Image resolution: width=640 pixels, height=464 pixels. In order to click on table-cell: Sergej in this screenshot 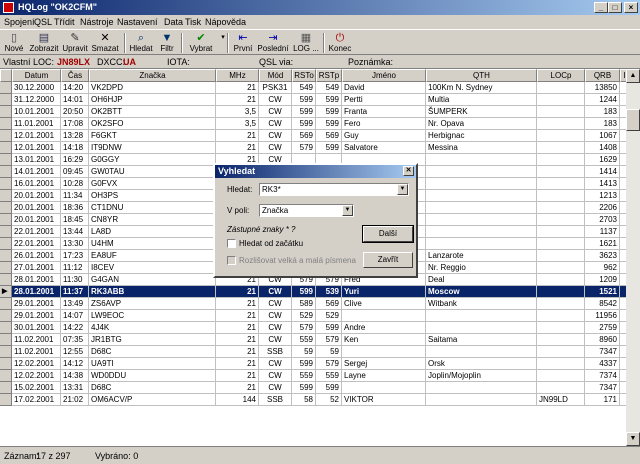, I will do `click(384, 364)`.